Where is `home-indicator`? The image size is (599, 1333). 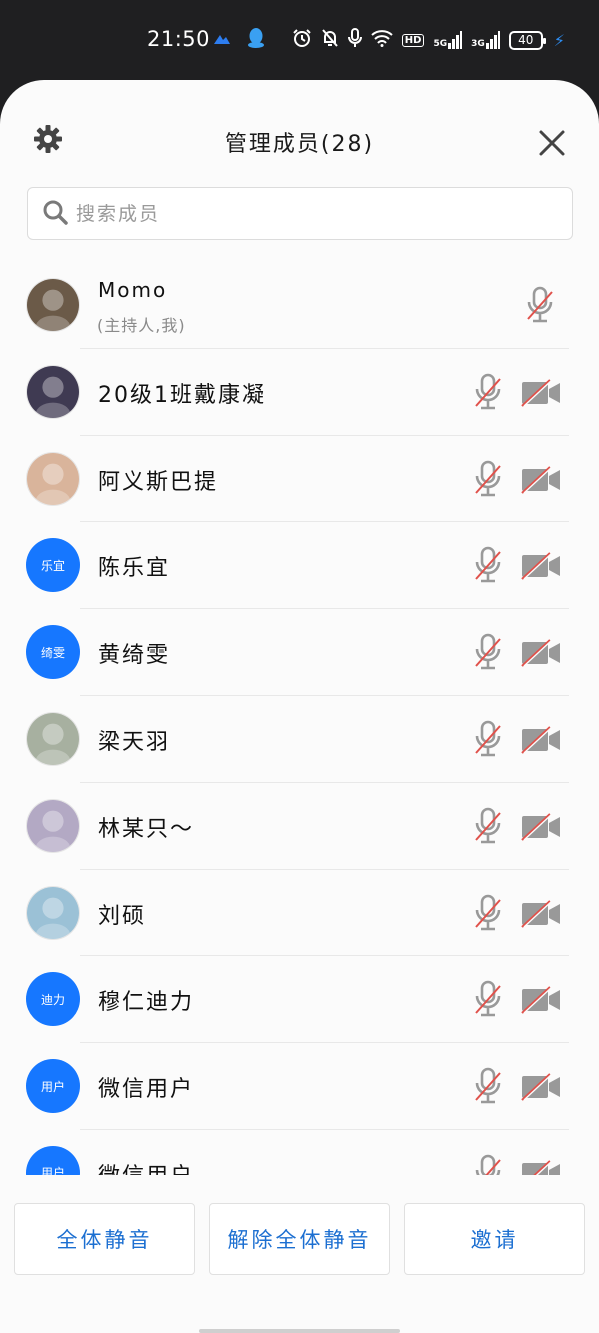
home-indicator is located at coordinates (299, 1331).